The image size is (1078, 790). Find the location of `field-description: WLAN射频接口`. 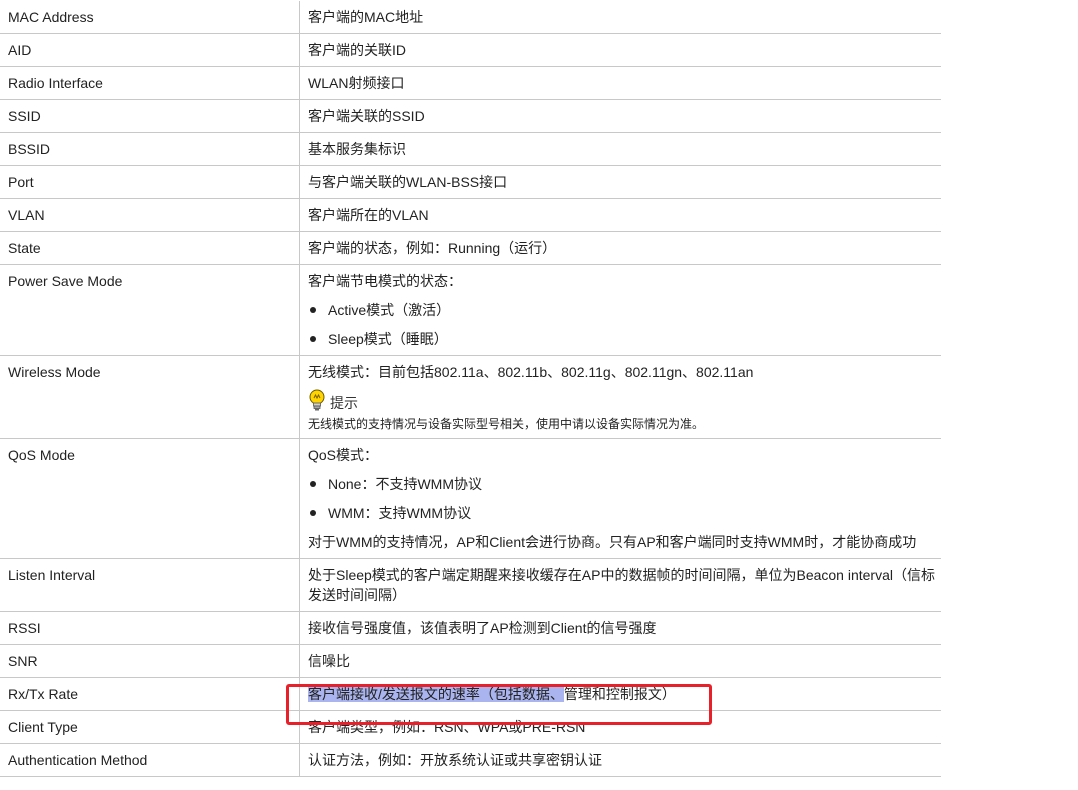

field-description: WLAN射频接口 is located at coordinates (620, 83).